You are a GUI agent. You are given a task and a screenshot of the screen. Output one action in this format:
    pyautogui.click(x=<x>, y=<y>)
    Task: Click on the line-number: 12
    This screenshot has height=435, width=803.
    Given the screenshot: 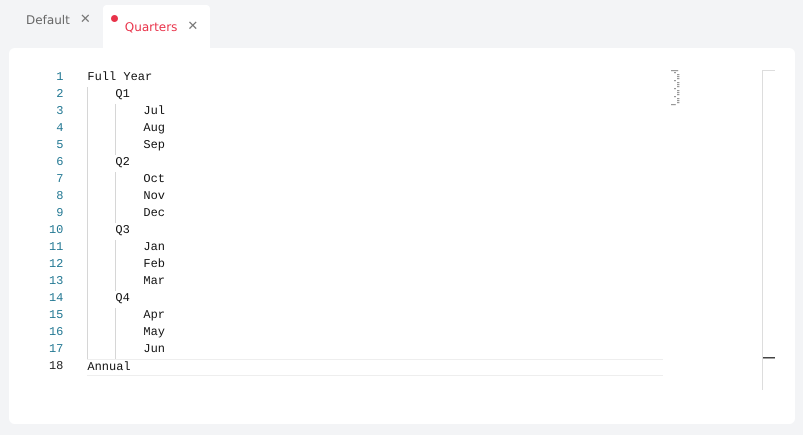 What is the action you would take?
    pyautogui.click(x=56, y=265)
    